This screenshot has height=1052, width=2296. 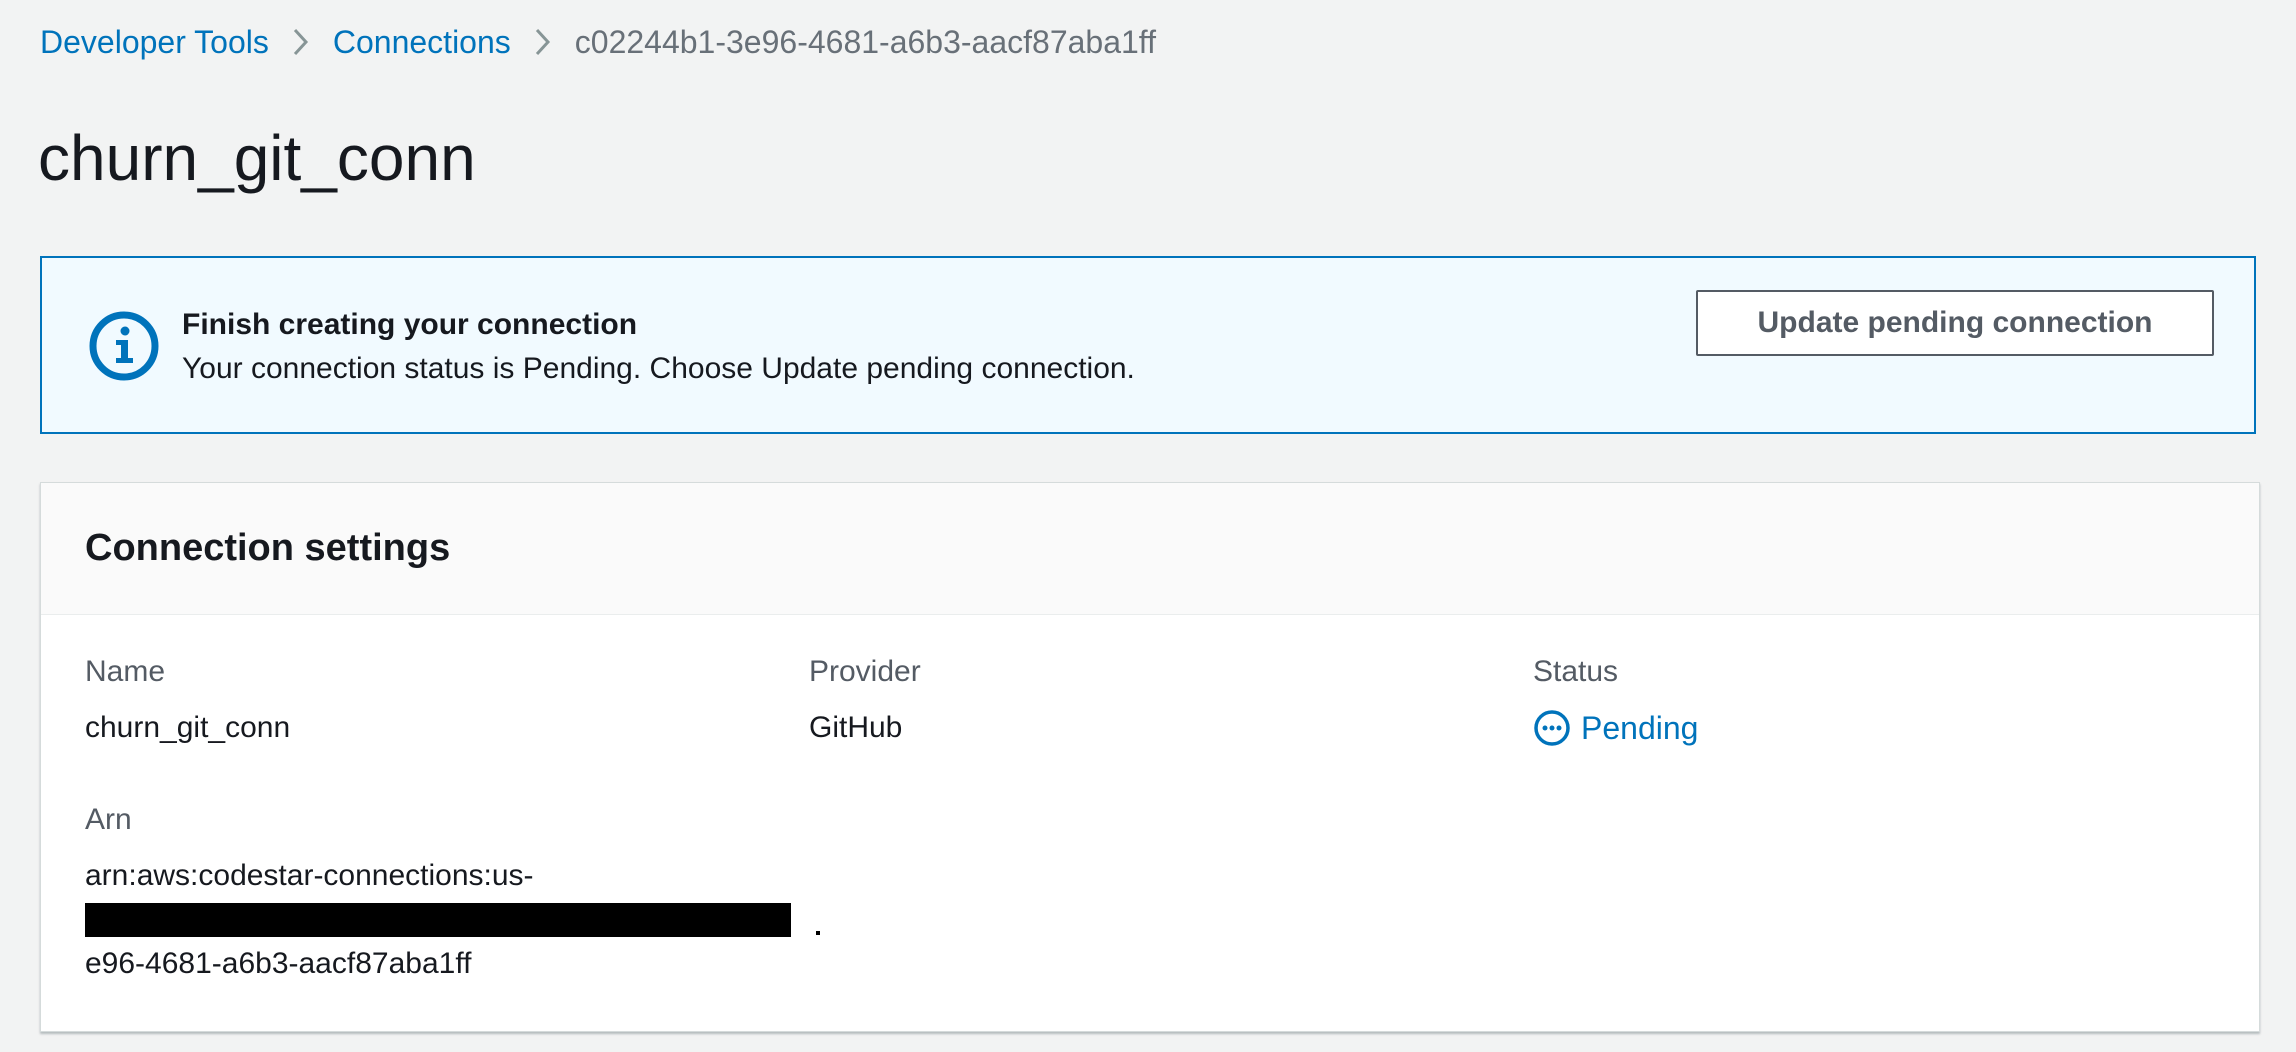 I want to click on provider-value: GitHub, so click(x=856, y=727).